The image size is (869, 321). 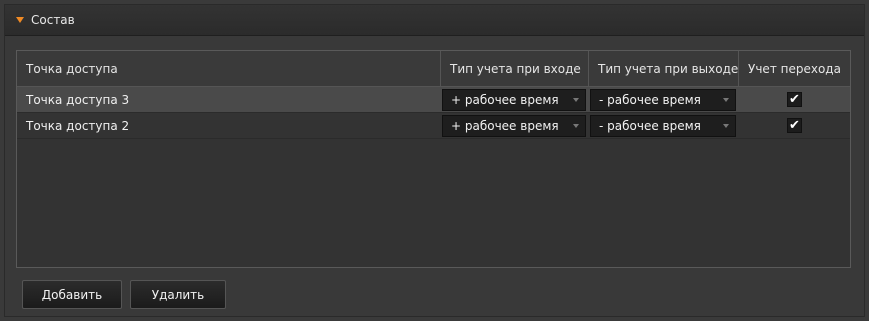 What do you see at coordinates (178, 294) in the screenshot?
I see `delete-button: Удалить` at bounding box center [178, 294].